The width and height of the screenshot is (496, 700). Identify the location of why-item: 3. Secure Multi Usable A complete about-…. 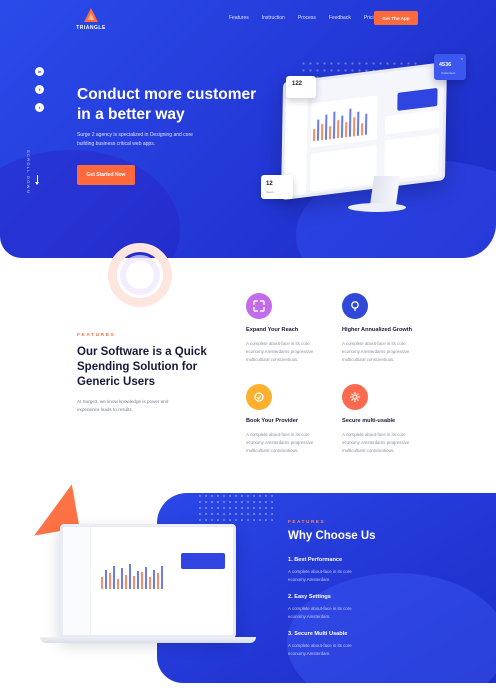
(338, 644).